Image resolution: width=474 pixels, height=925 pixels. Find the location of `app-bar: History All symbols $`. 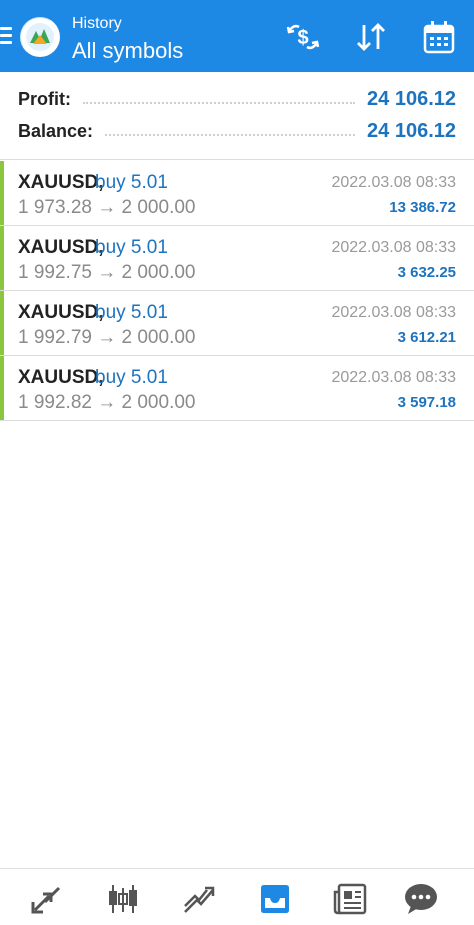

app-bar: History All symbols $ is located at coordinates (237, 36).